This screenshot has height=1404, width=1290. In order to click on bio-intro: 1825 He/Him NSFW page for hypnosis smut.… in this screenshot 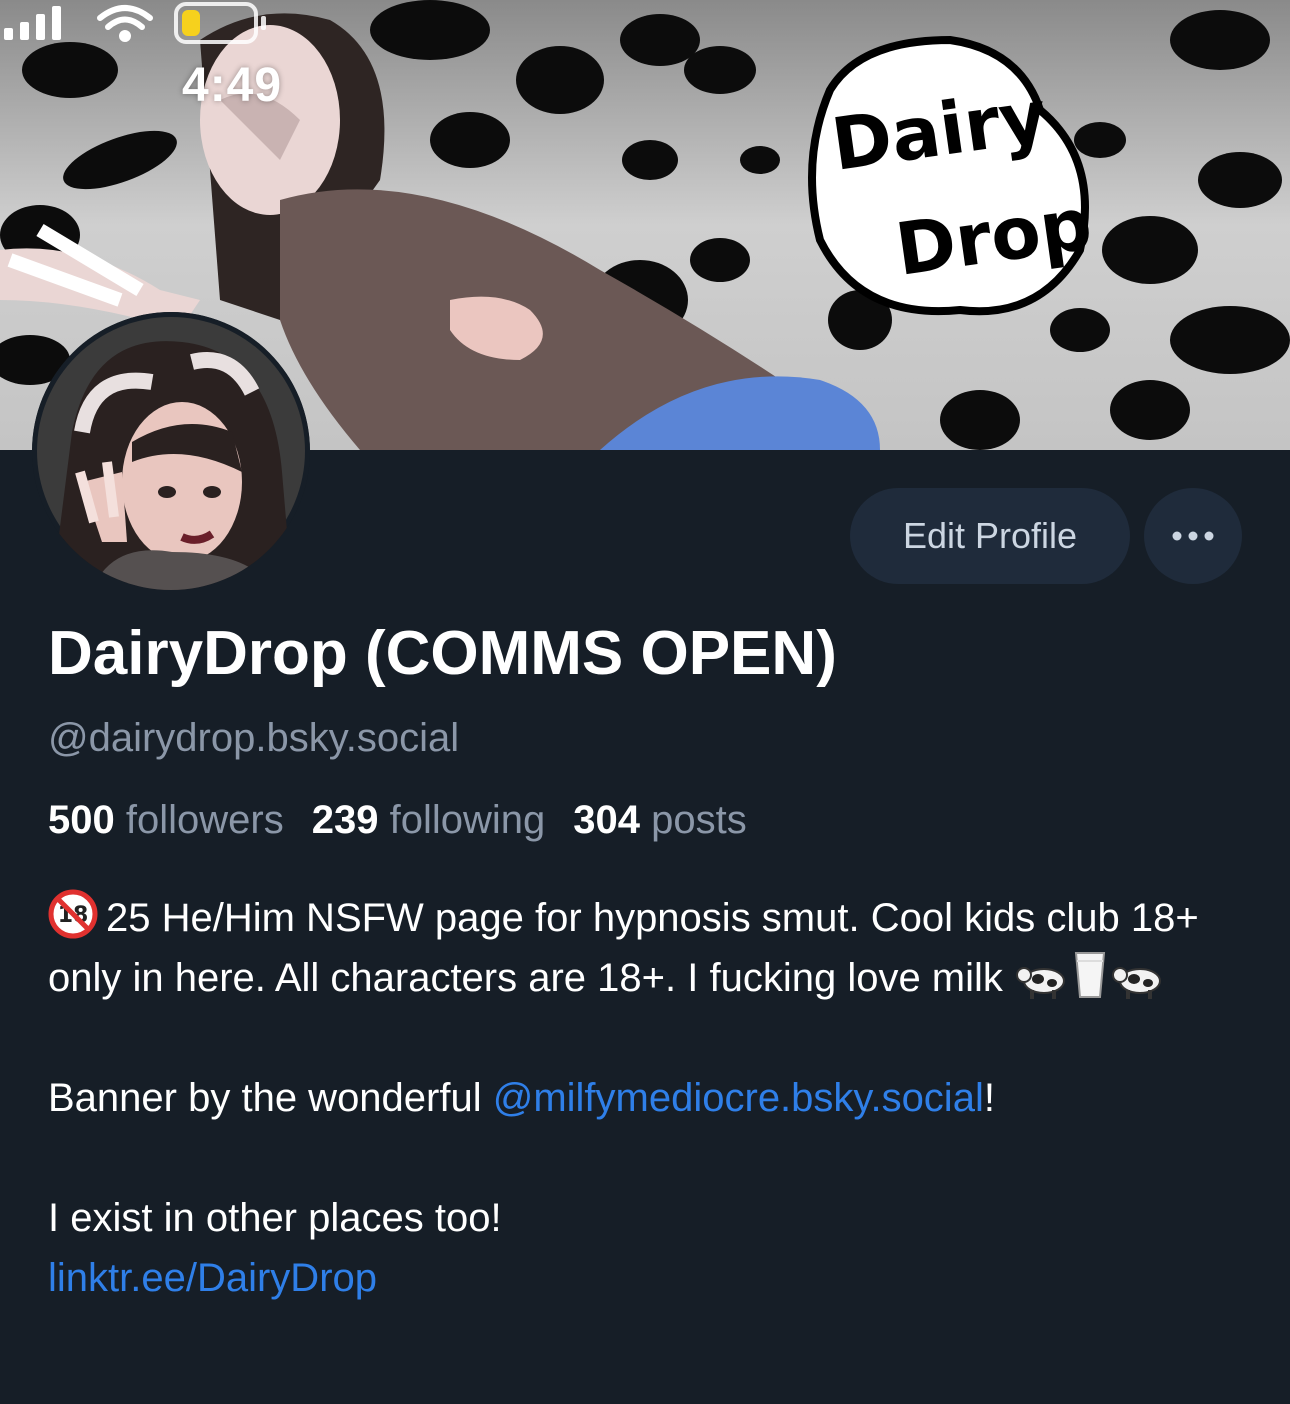, I will do `click(648, 948)`.